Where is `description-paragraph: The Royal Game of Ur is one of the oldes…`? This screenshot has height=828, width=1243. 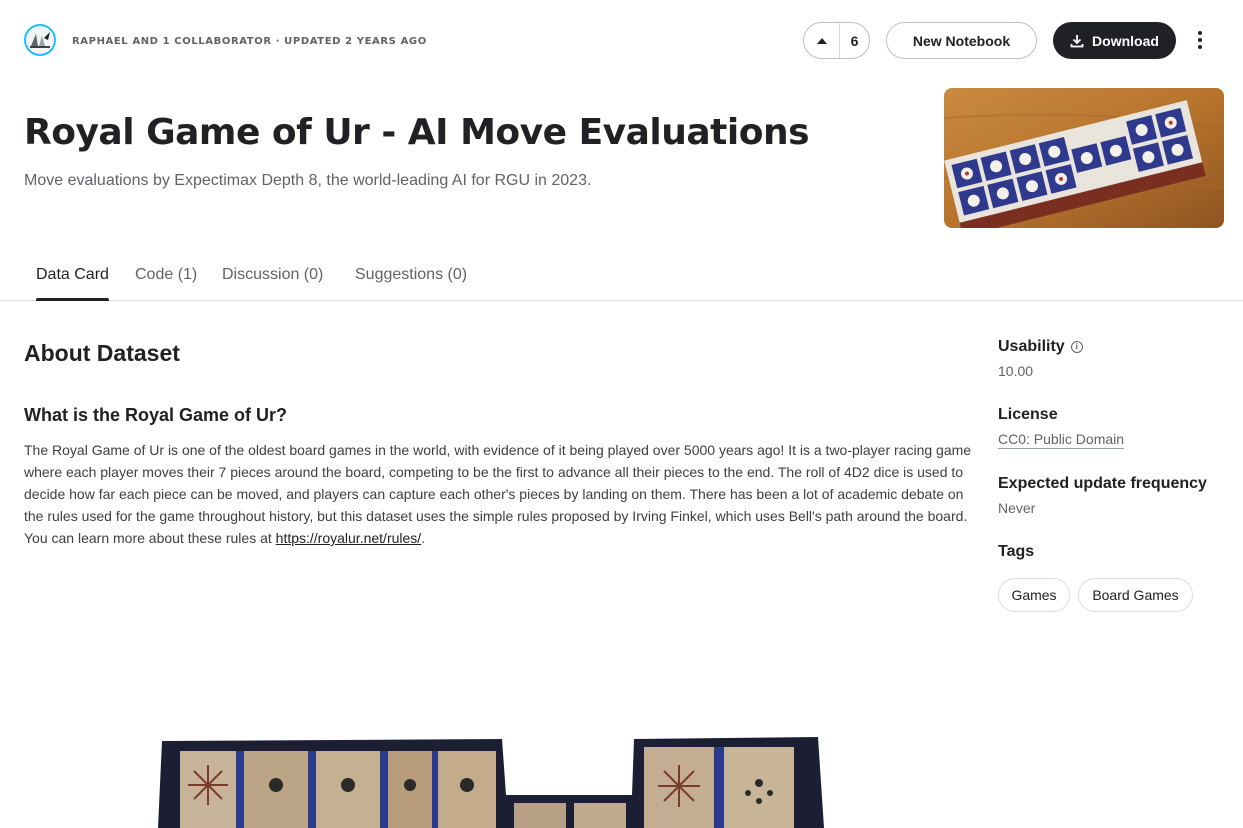
description-paragraph: The Royal Game of Ur is one of the oldes… is located at coordinates (499, 494).